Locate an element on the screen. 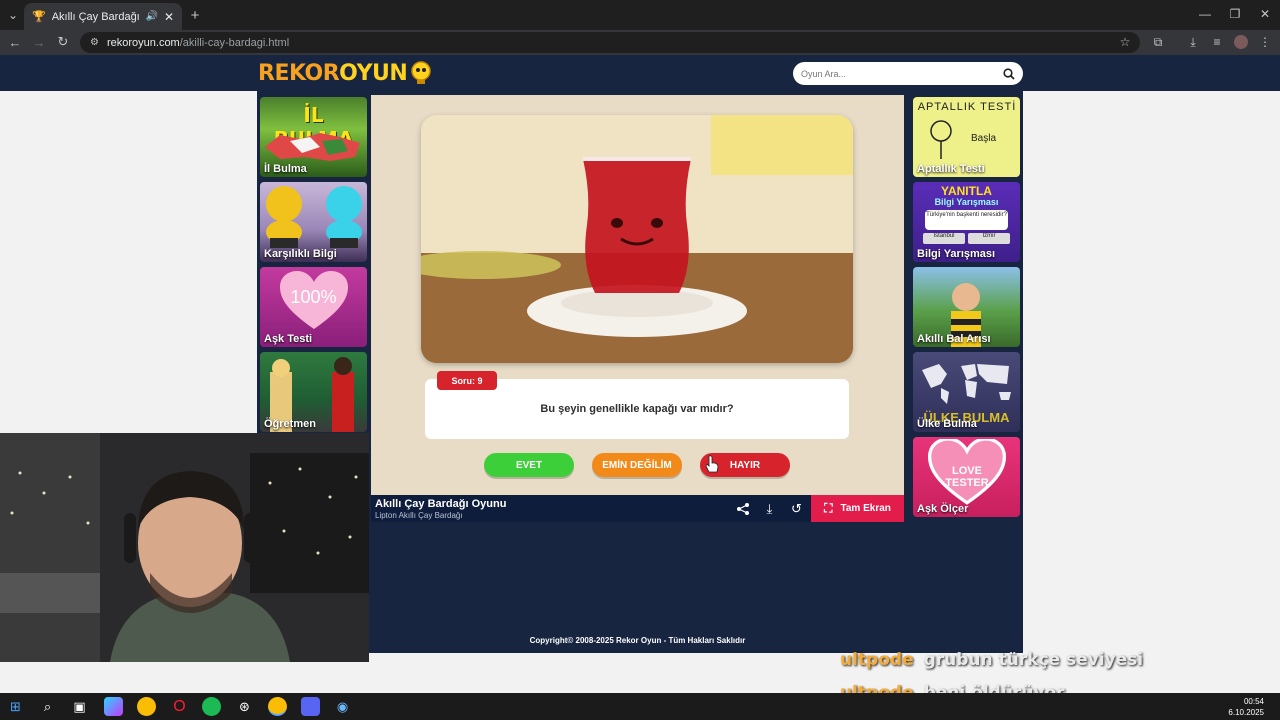 The width and height of the screenshot is (1280, 720). browser-tab: 🏆 Akıllı Çay Bardağı Oyunu O 🔊 ✕ is located at coordinates (103, 16).